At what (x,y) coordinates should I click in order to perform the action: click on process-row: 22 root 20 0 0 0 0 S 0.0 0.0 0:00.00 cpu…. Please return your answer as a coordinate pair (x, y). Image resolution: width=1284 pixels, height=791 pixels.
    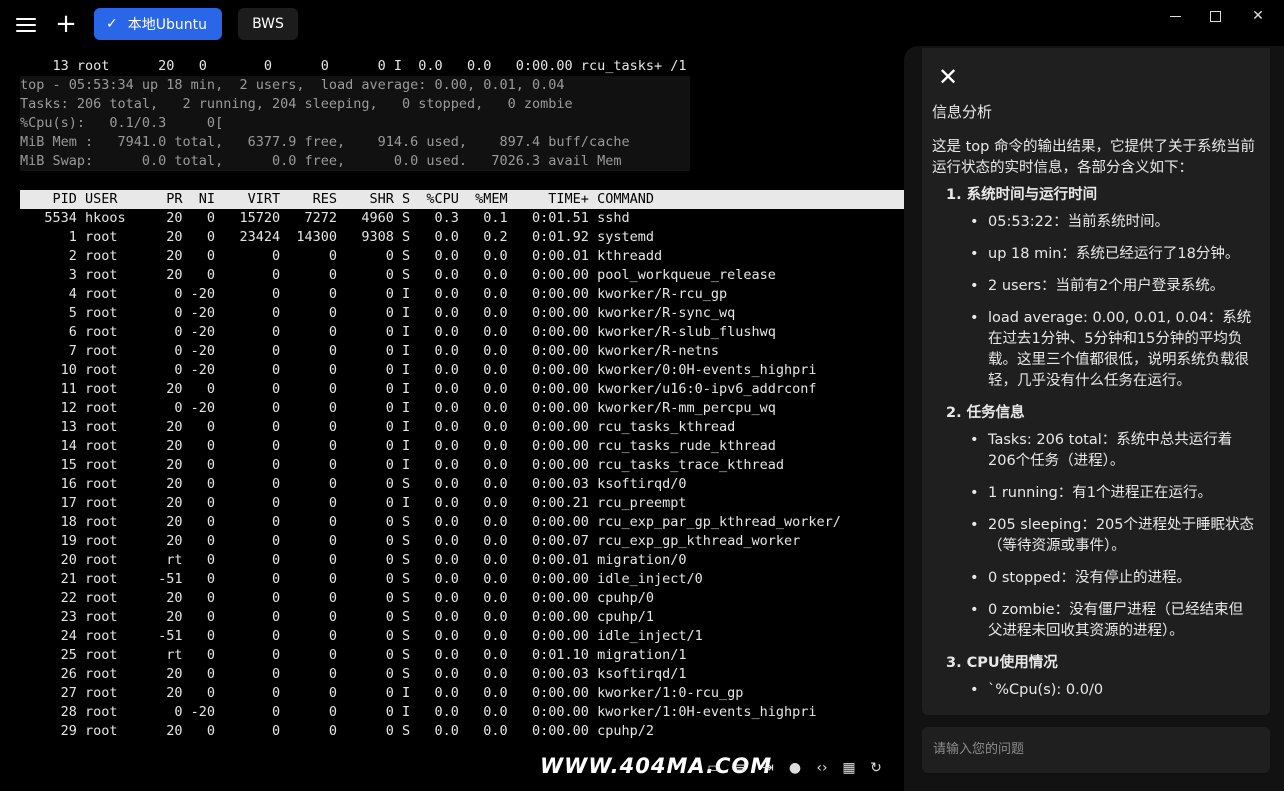
    Looking at the image, I should click on (337, 598).